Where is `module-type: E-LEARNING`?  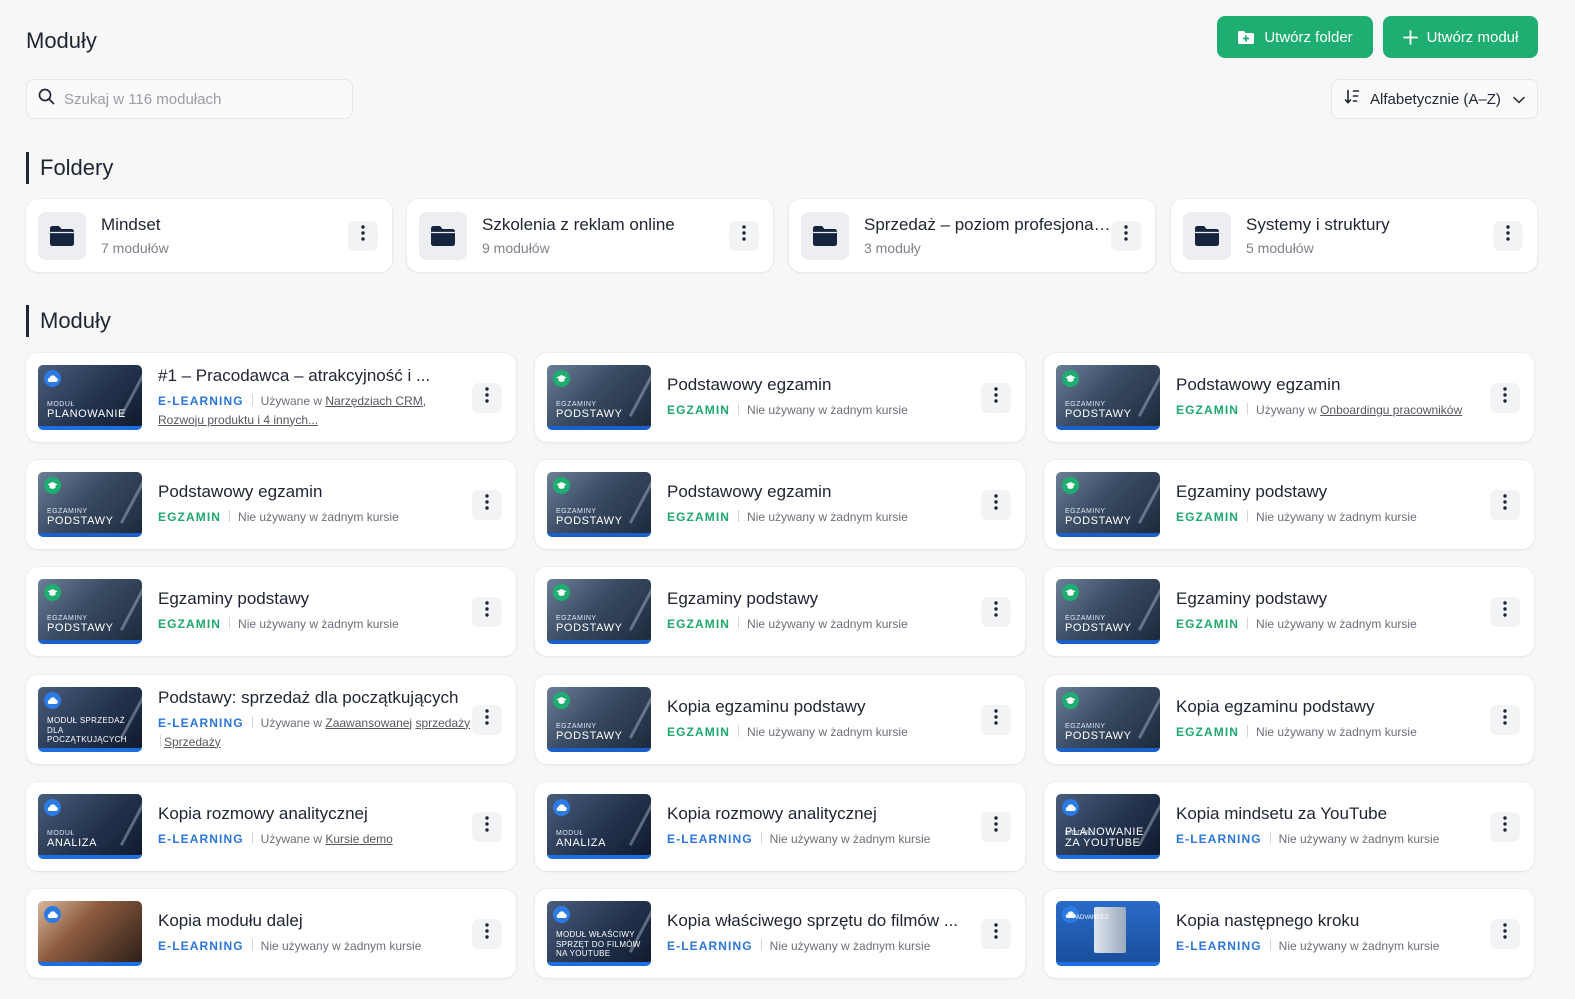 module-type: E-LEARNING is located at coordinates (1219, 839).